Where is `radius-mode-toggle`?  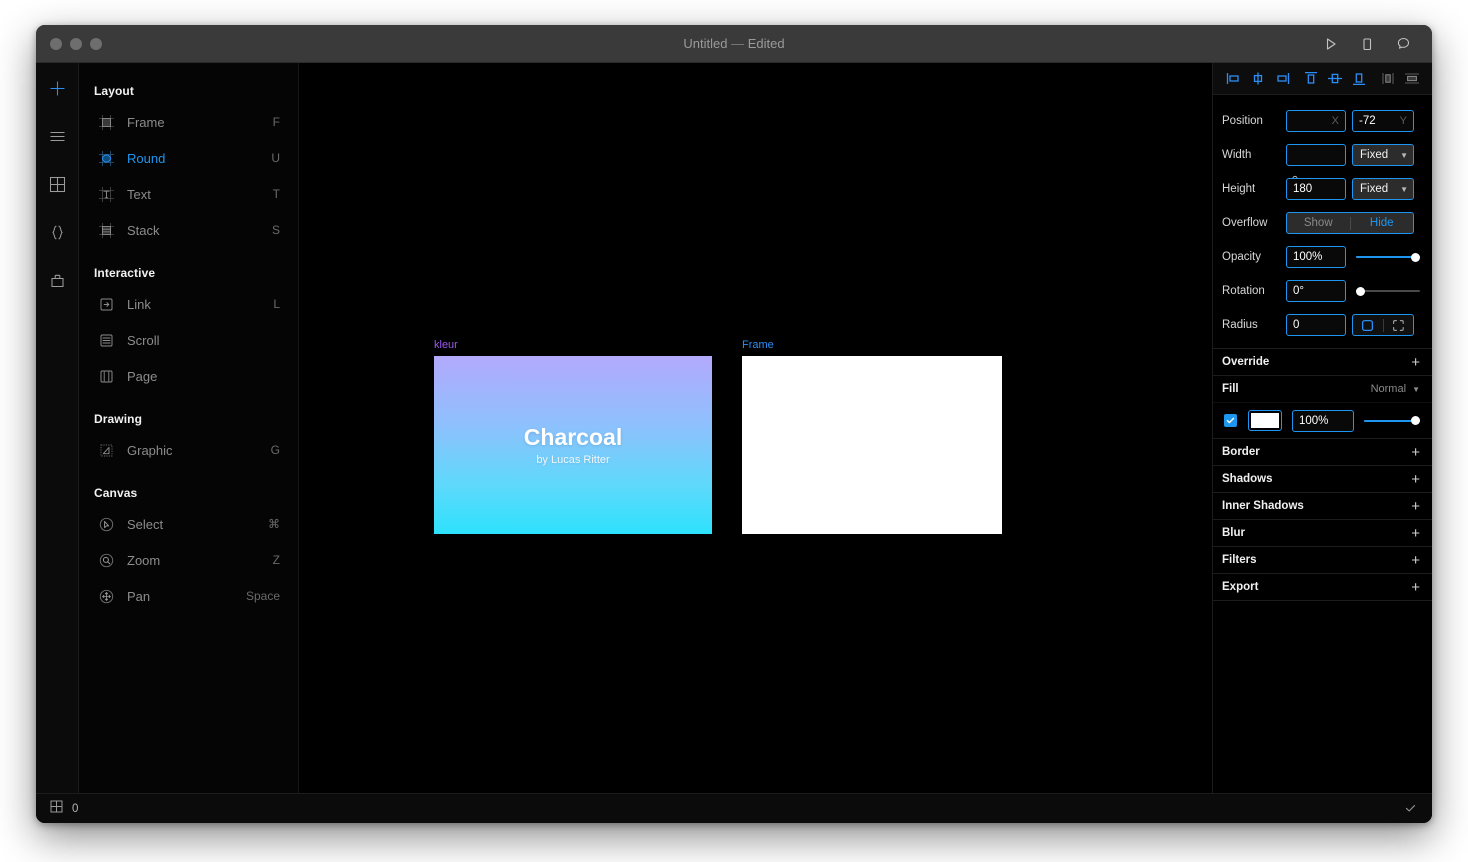
radius-mode-toggle is located at coordinates (1383, 325).